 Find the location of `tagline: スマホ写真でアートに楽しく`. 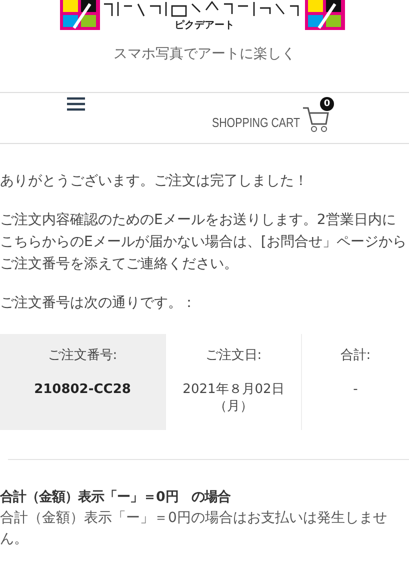

tagline: スマホ写真でアートに楽しく is located at coordinates (205, 54).